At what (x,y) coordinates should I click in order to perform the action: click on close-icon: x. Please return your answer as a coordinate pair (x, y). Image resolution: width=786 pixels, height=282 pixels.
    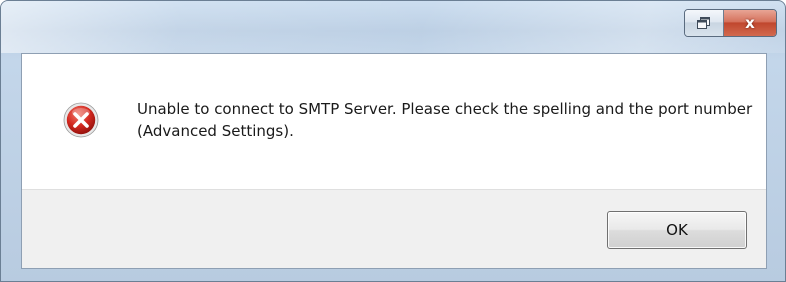
    Looking at the image, I should click on (750, 22).